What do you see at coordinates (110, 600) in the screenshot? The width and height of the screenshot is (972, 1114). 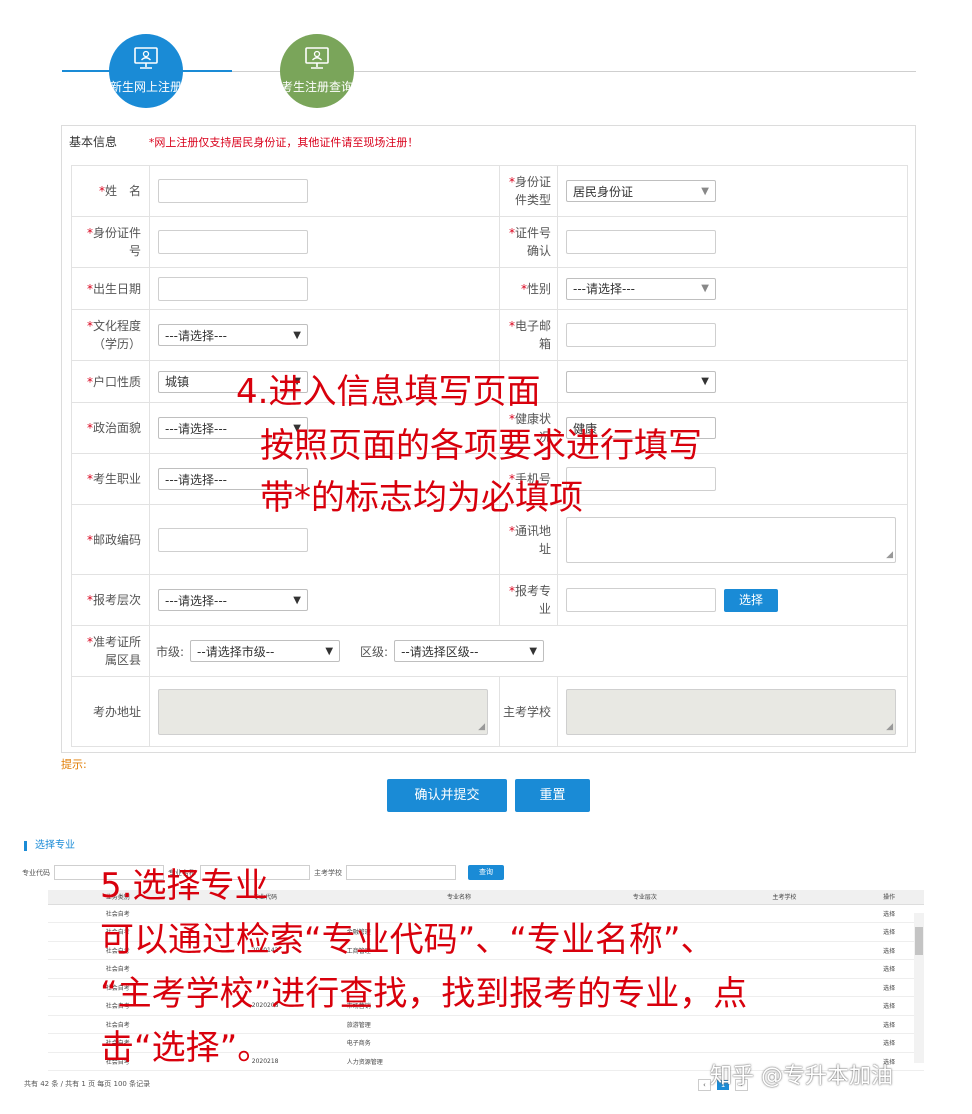 I see `field-label: *报考层次` at bounding box center [110, 600].